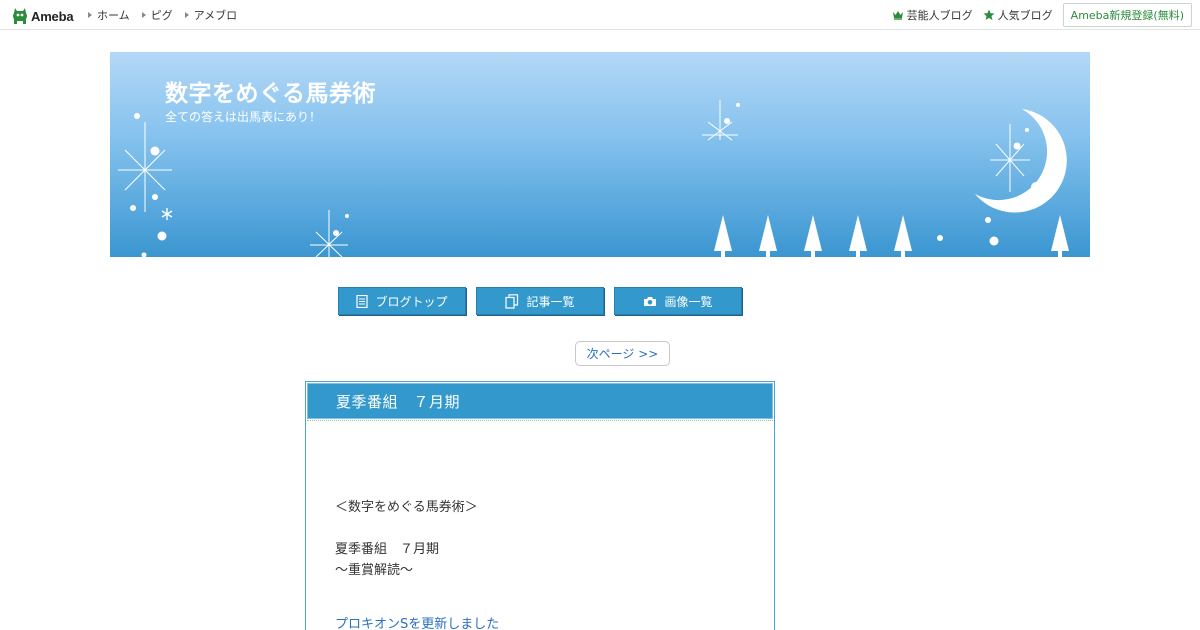  I want to click on article-list-button: 記事一覧, so click(540, 301).